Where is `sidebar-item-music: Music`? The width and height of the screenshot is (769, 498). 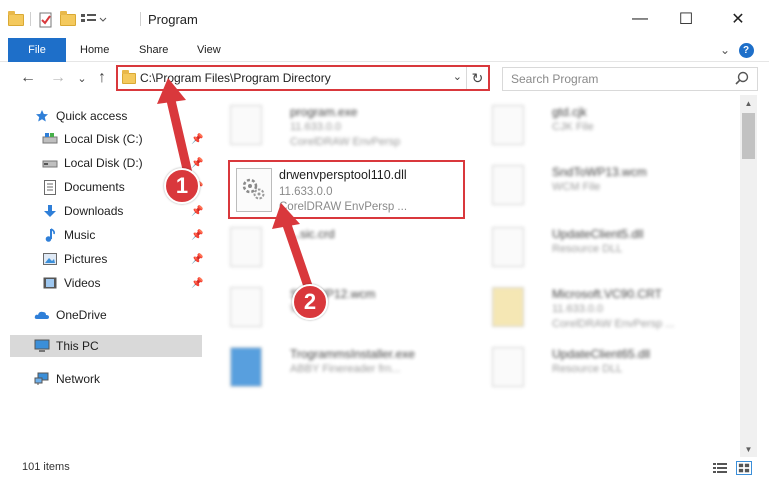 sidebar-item-music: Music is located at coordinates (68, 235).